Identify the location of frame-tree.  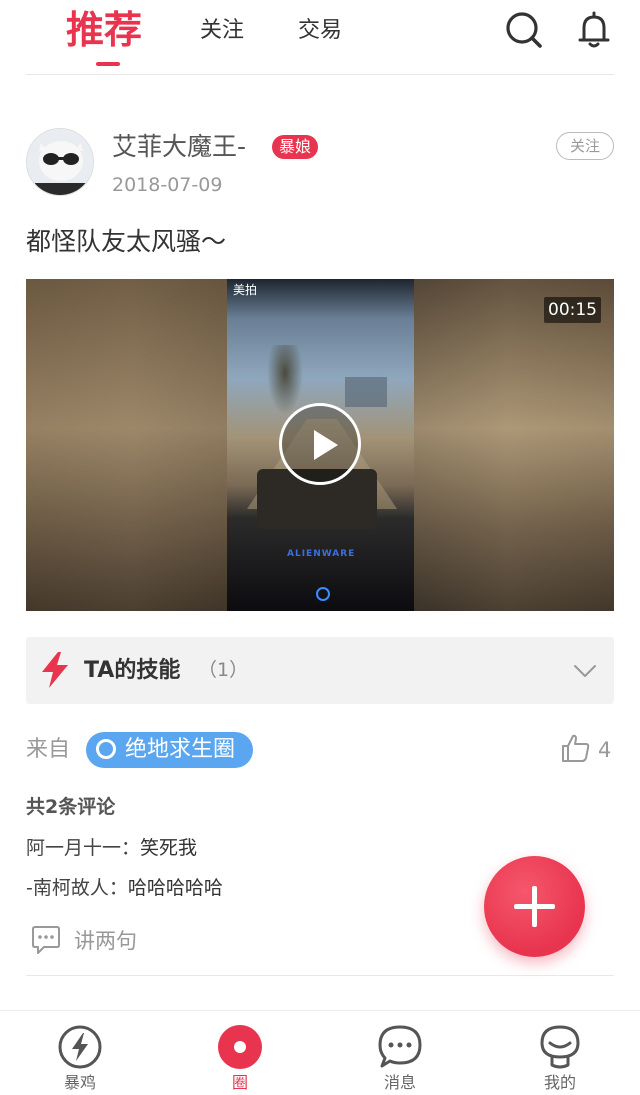
(285, 380).